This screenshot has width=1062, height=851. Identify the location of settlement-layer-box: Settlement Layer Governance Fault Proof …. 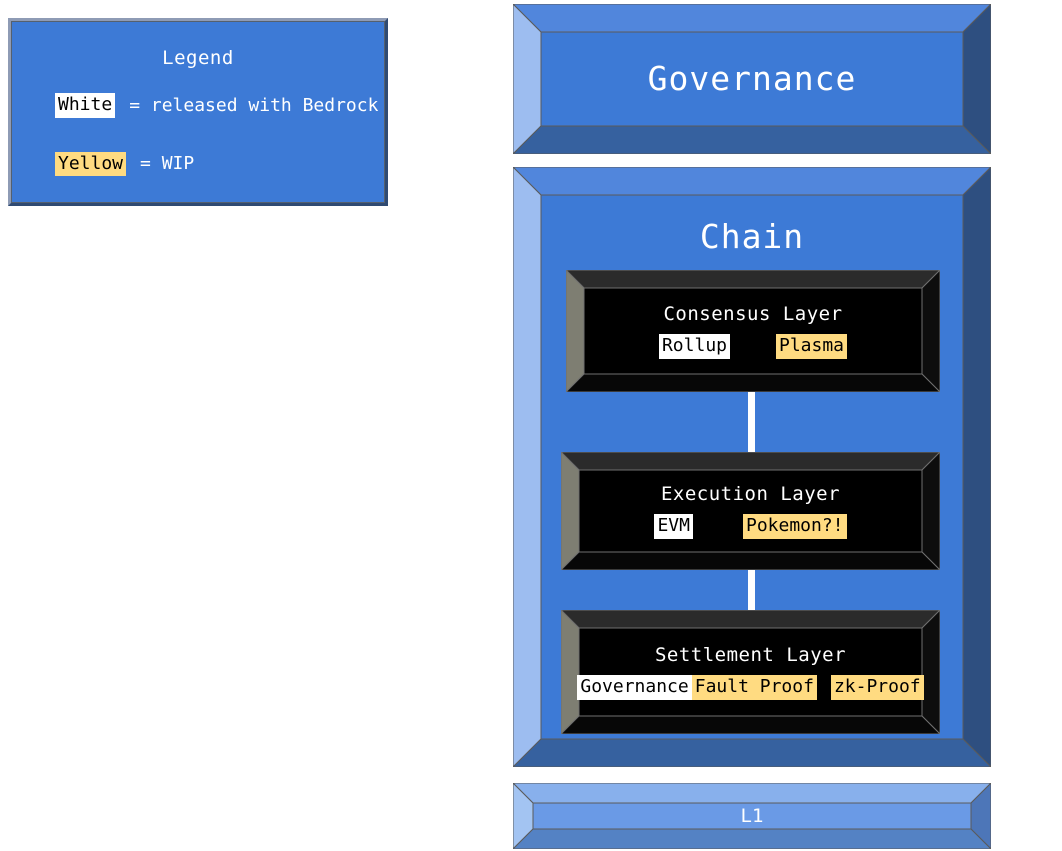
(750, 672).